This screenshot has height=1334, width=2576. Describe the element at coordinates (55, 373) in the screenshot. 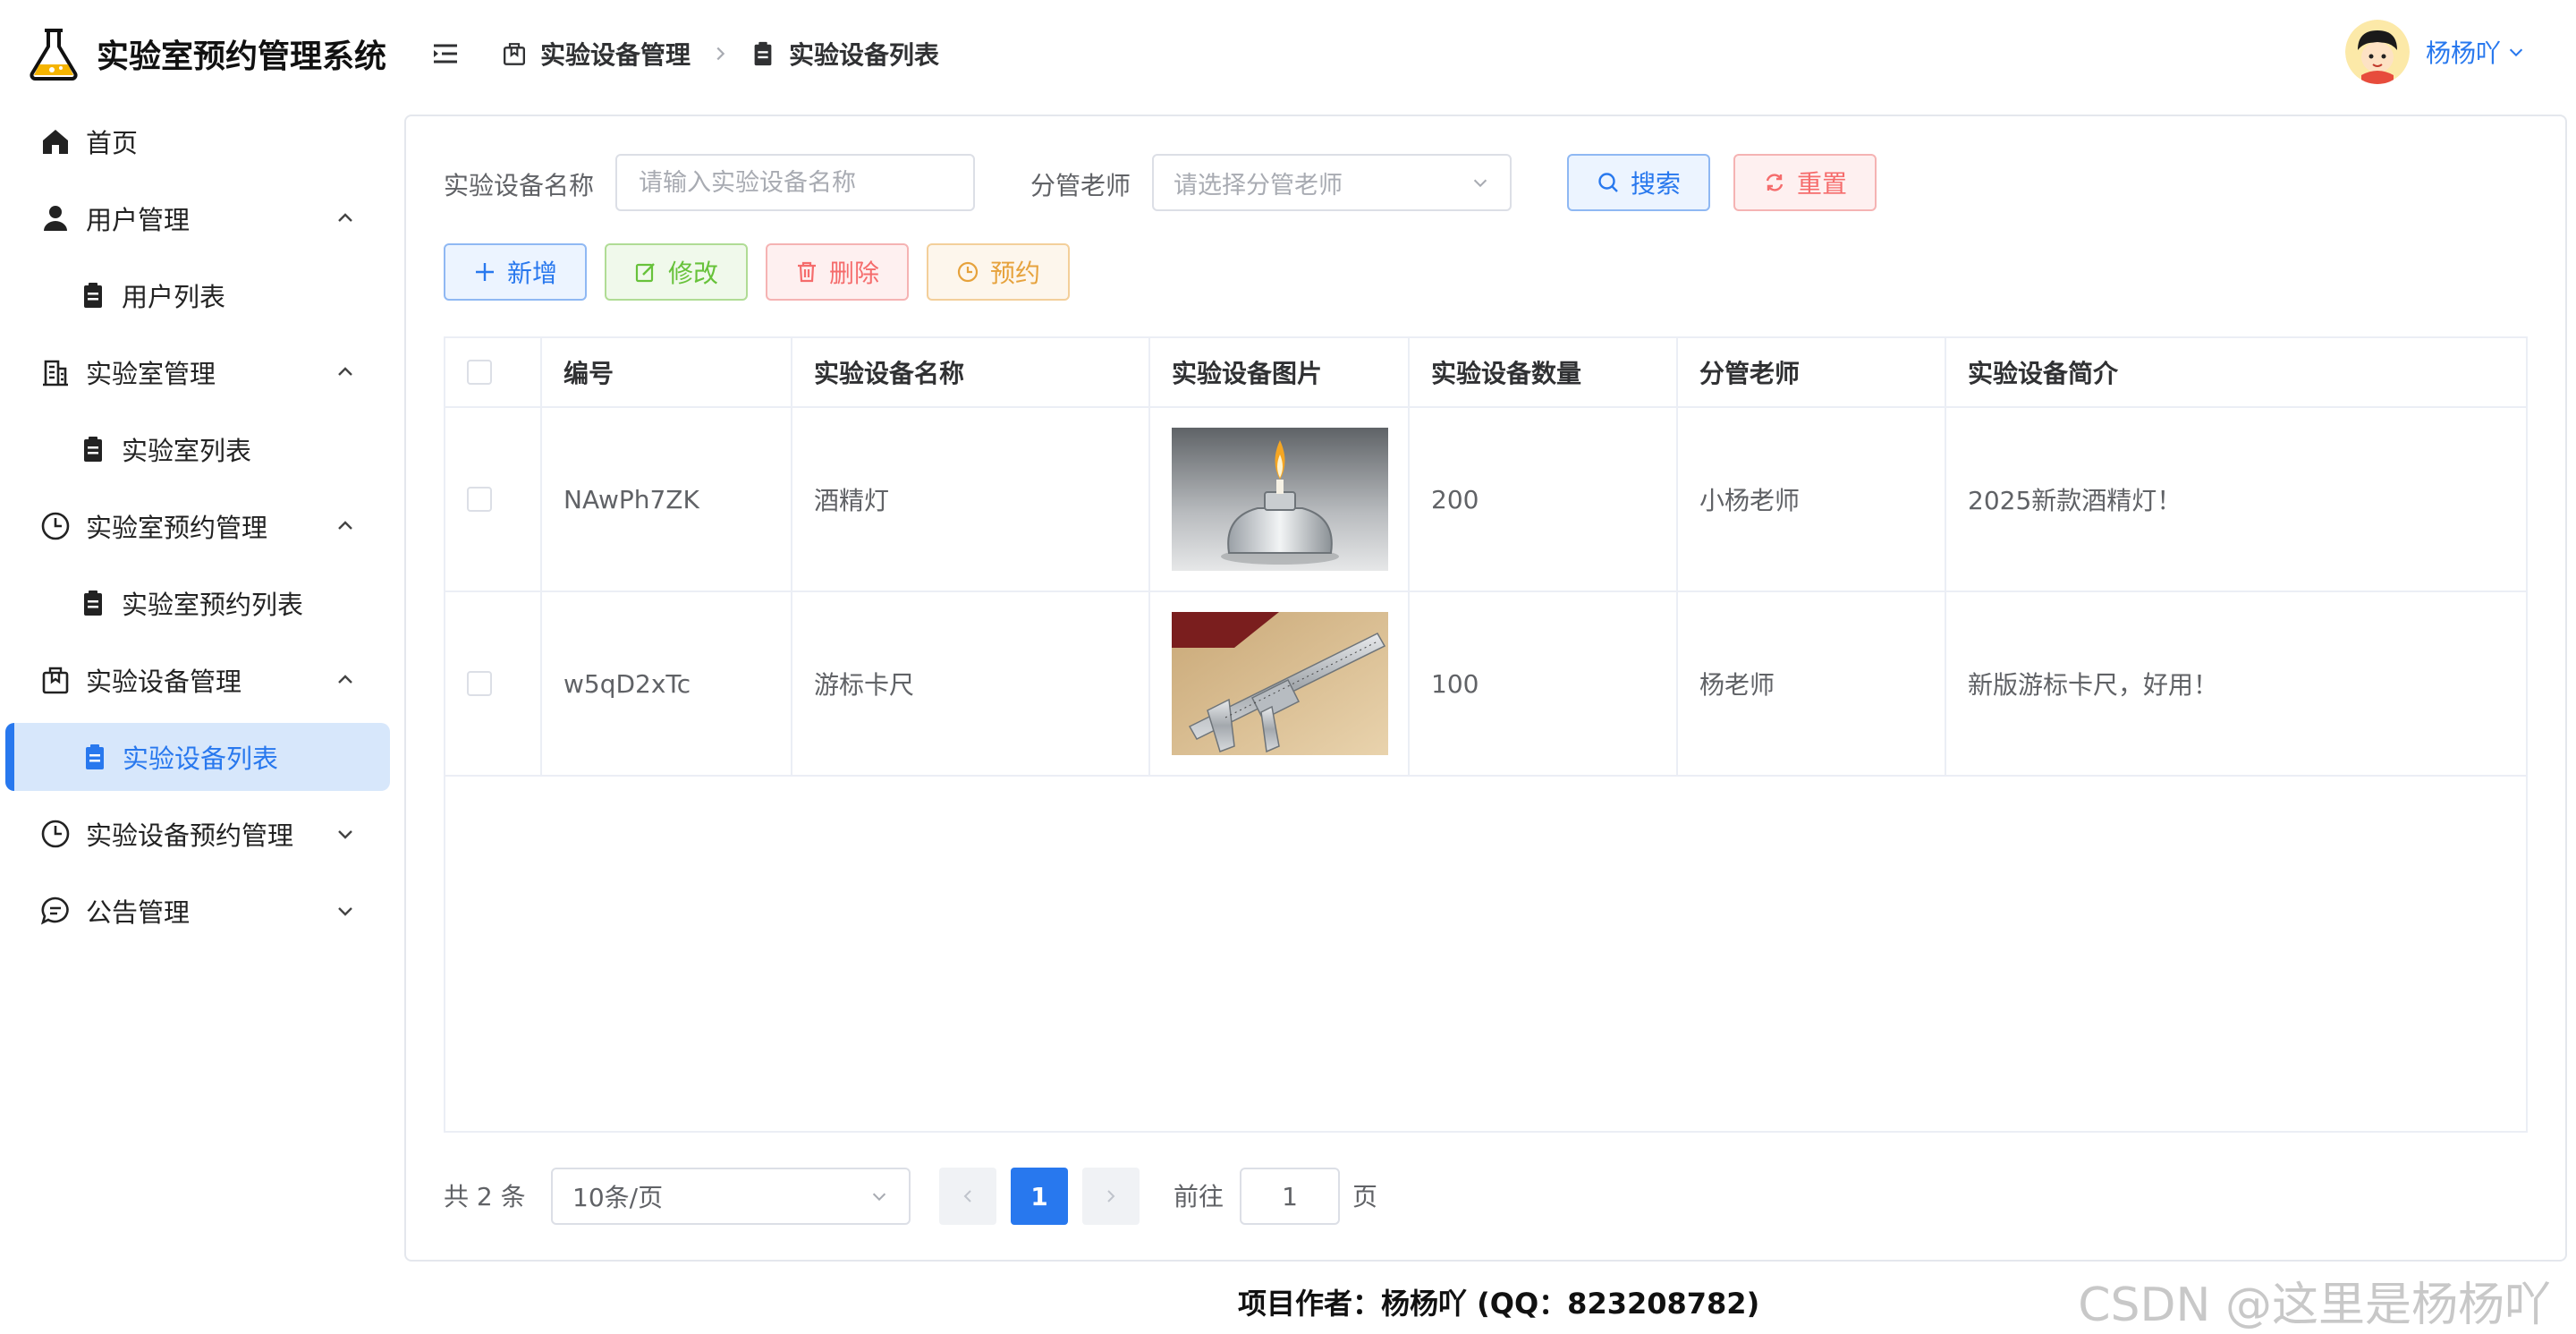

I see `building-icon` at that location.